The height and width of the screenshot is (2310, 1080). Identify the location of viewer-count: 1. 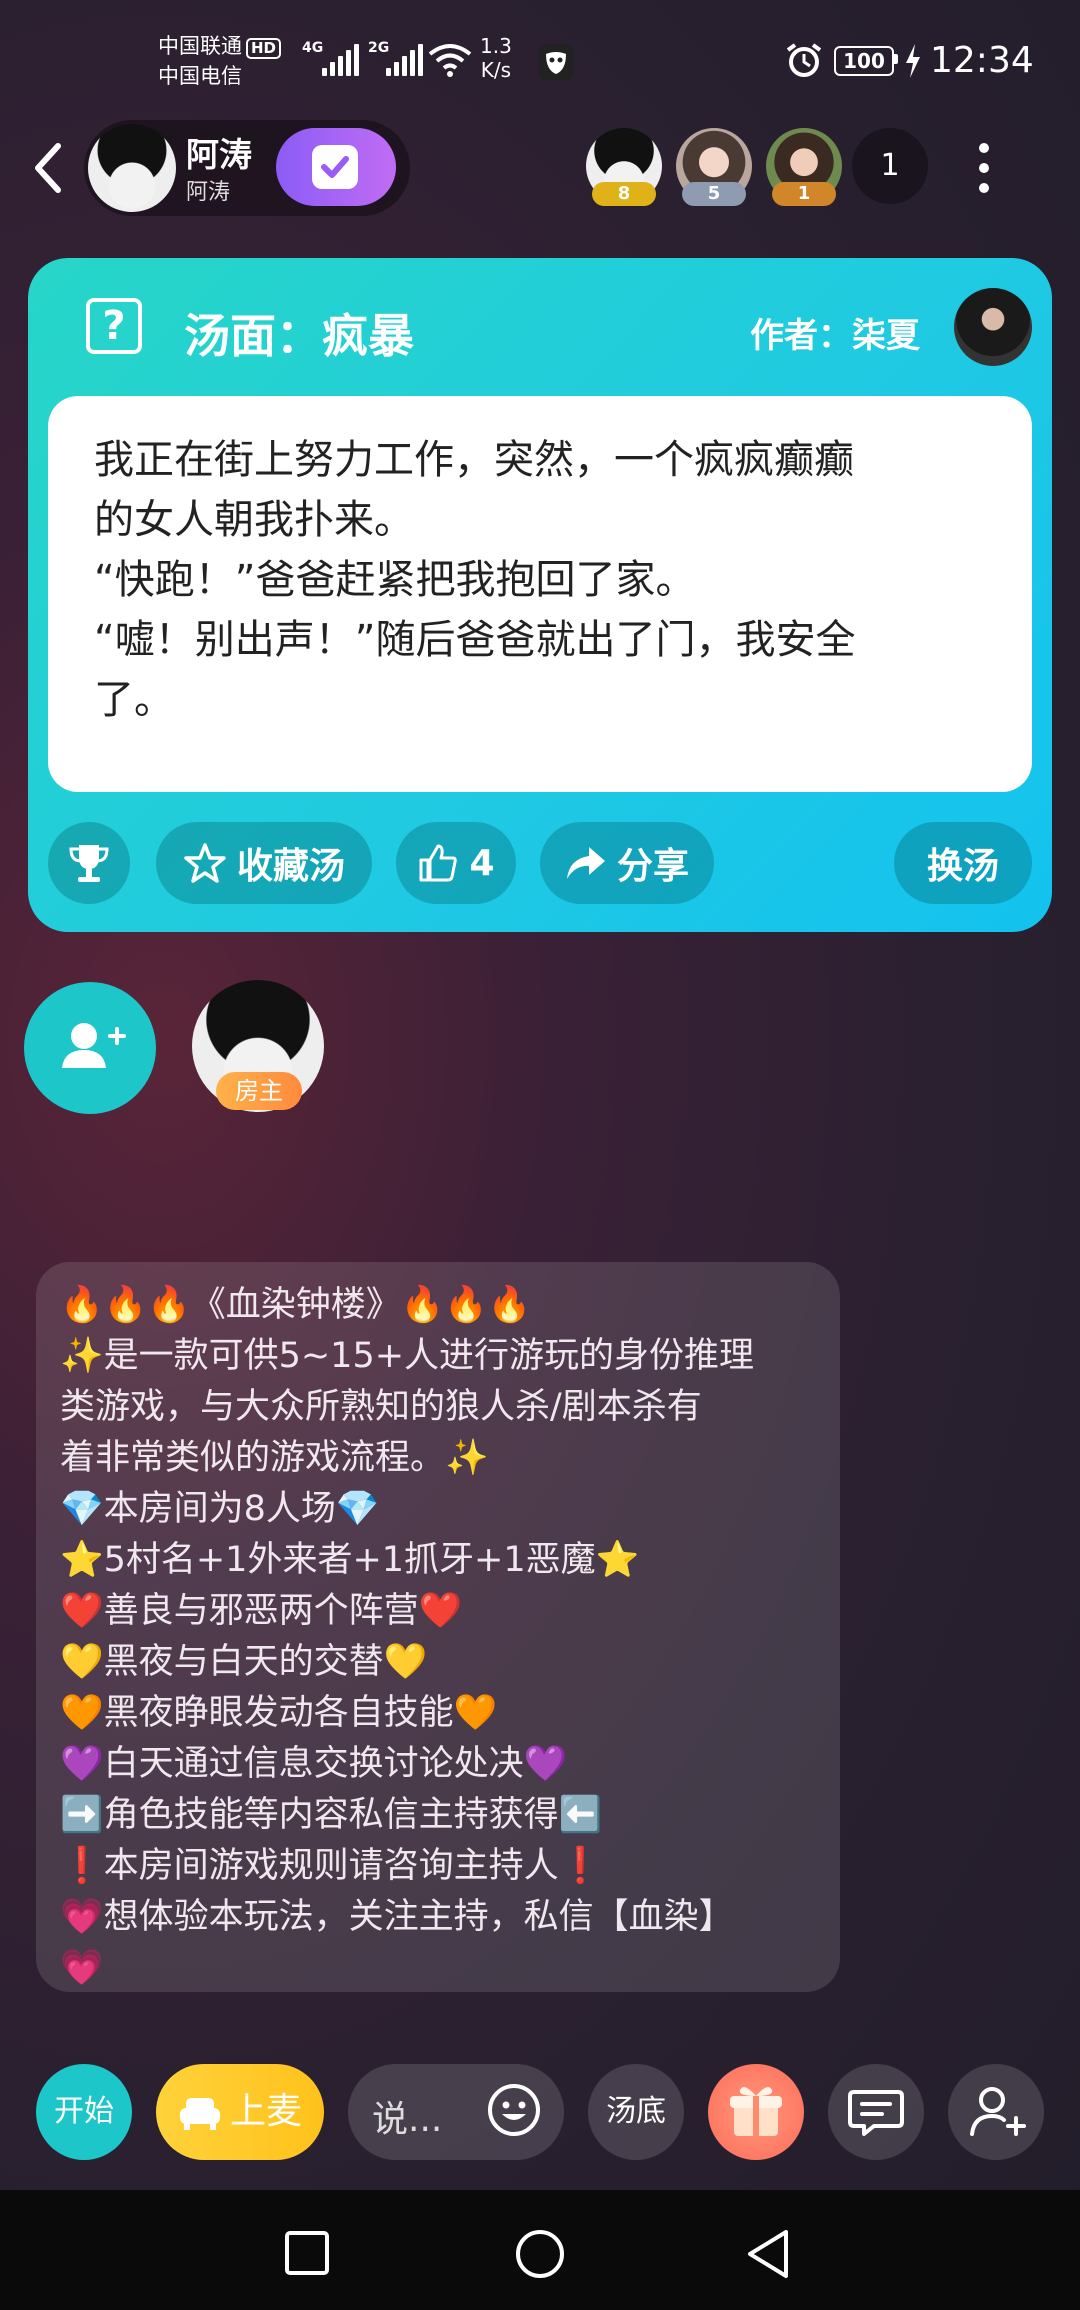
(890, 166).